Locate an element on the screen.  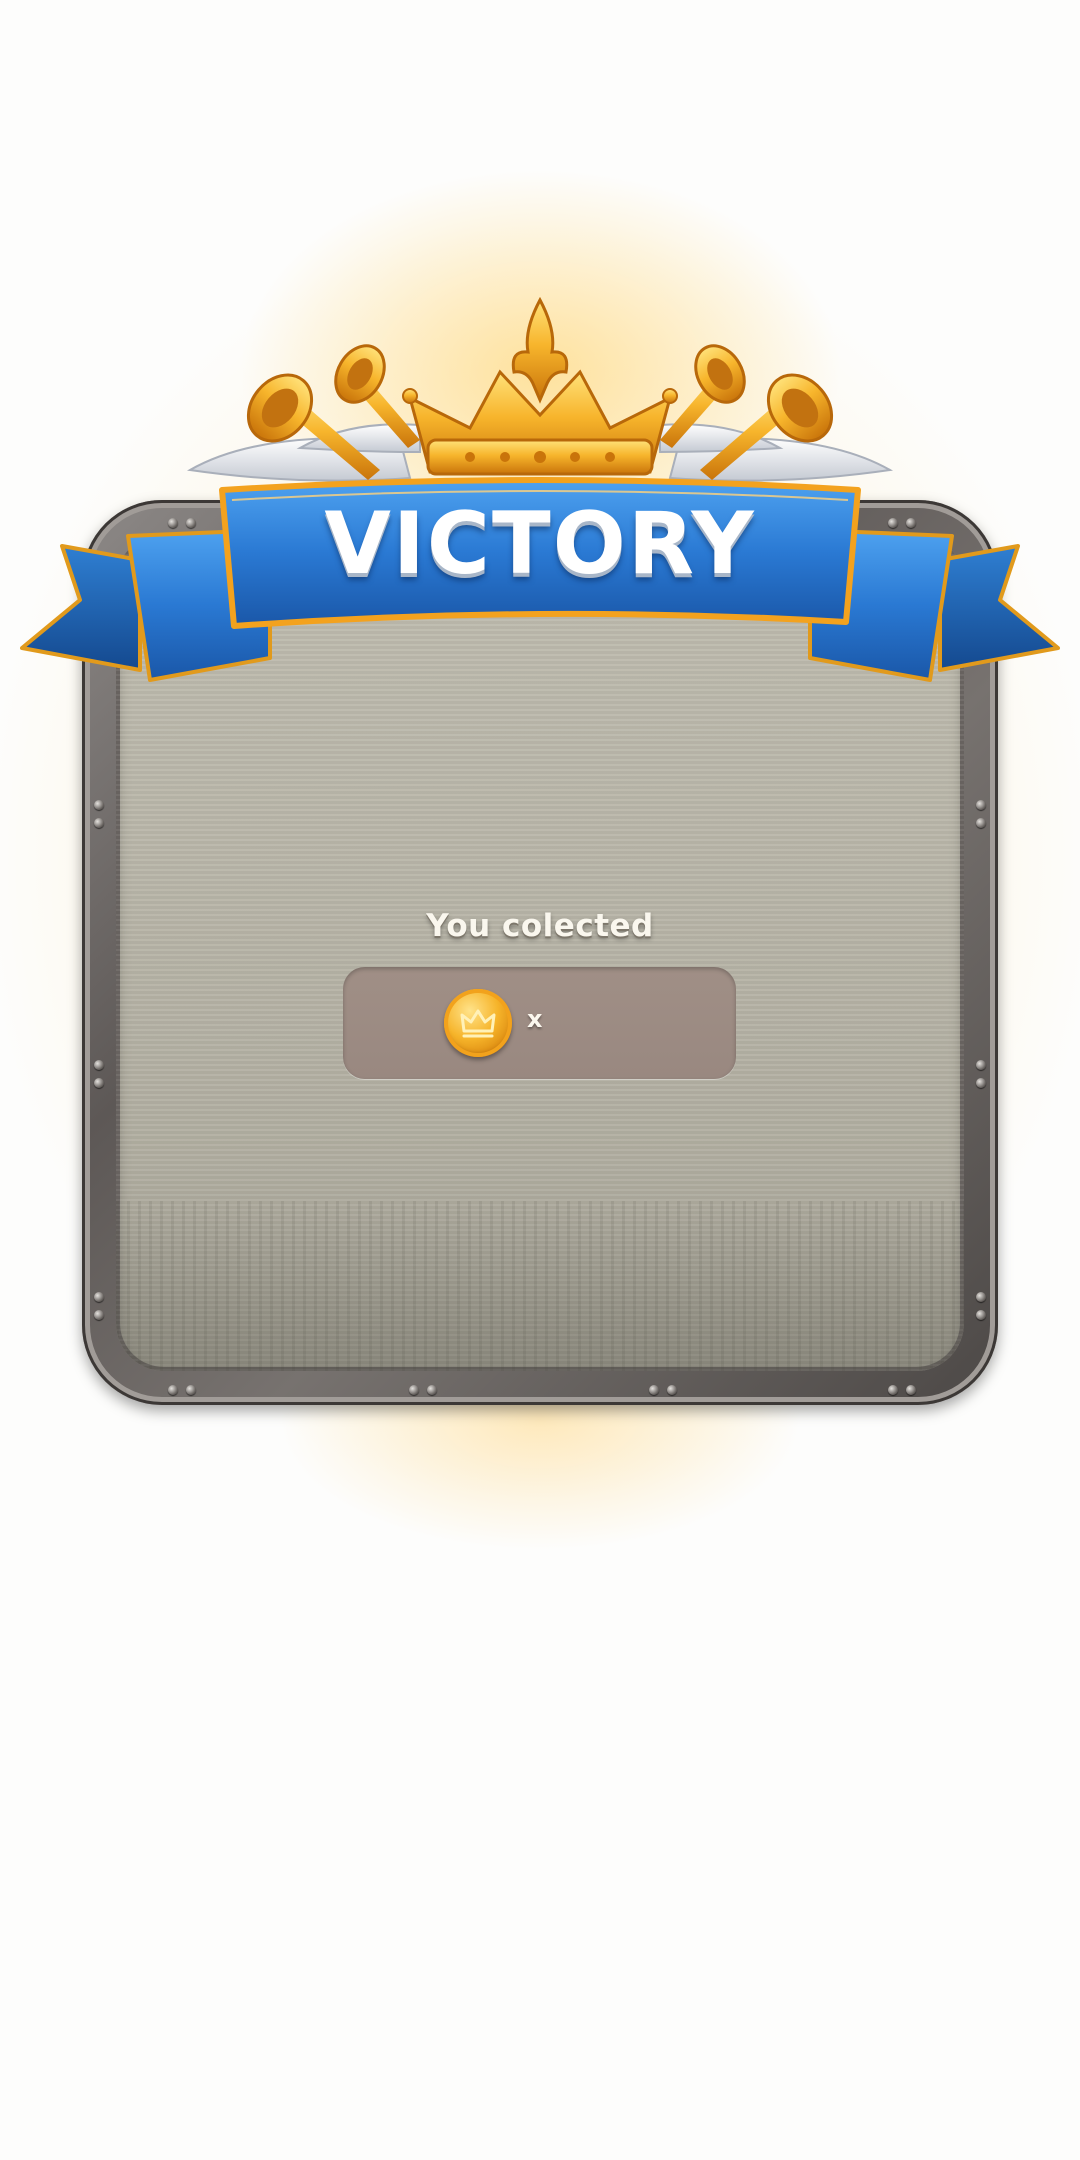
reward-box: x is located at coordinates (539, 1023).